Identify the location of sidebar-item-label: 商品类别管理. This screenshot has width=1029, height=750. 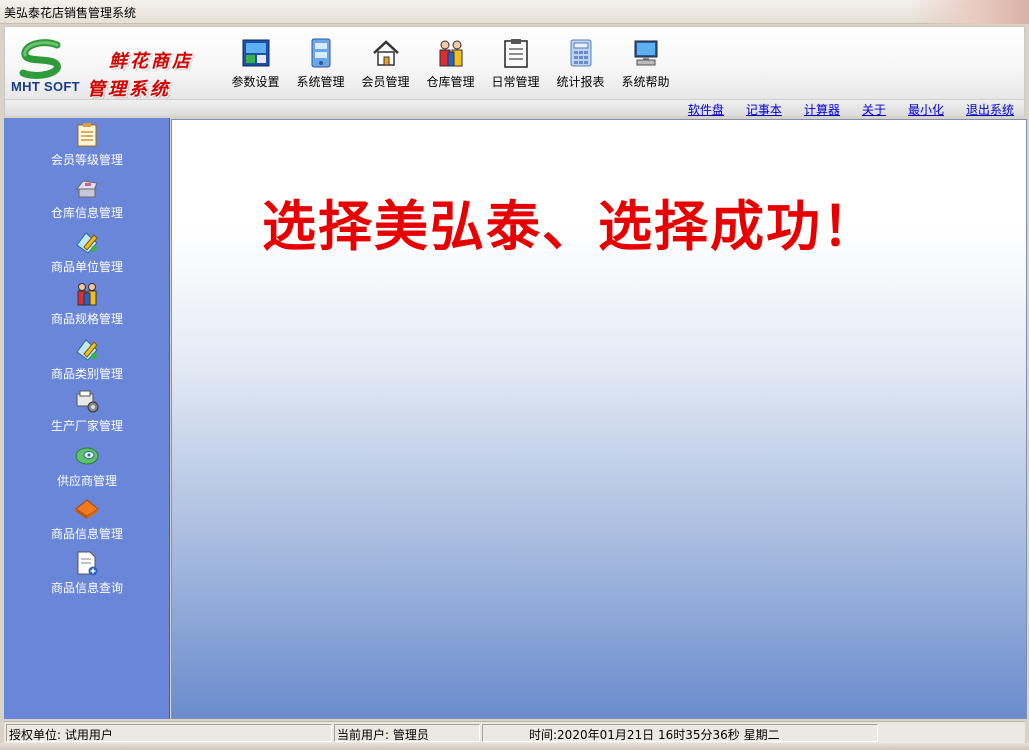
(86, 374).